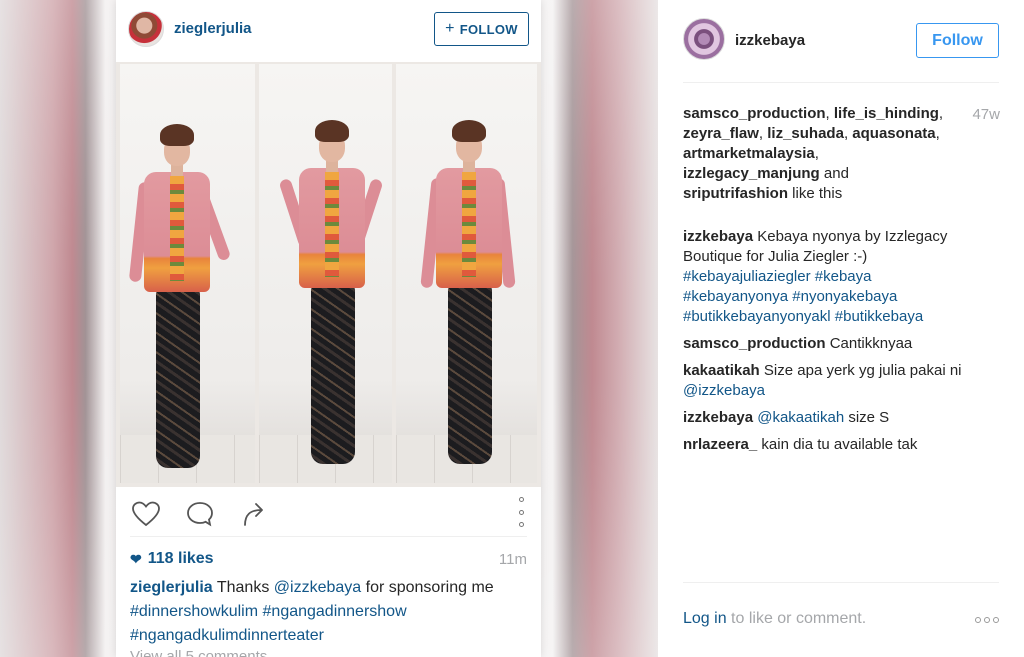 The height and width of the screenshot is (657, 1024). Describe the element at coordinates (805, 133) in the screenshot. I see `liker-link: liz_suhada` at that location.